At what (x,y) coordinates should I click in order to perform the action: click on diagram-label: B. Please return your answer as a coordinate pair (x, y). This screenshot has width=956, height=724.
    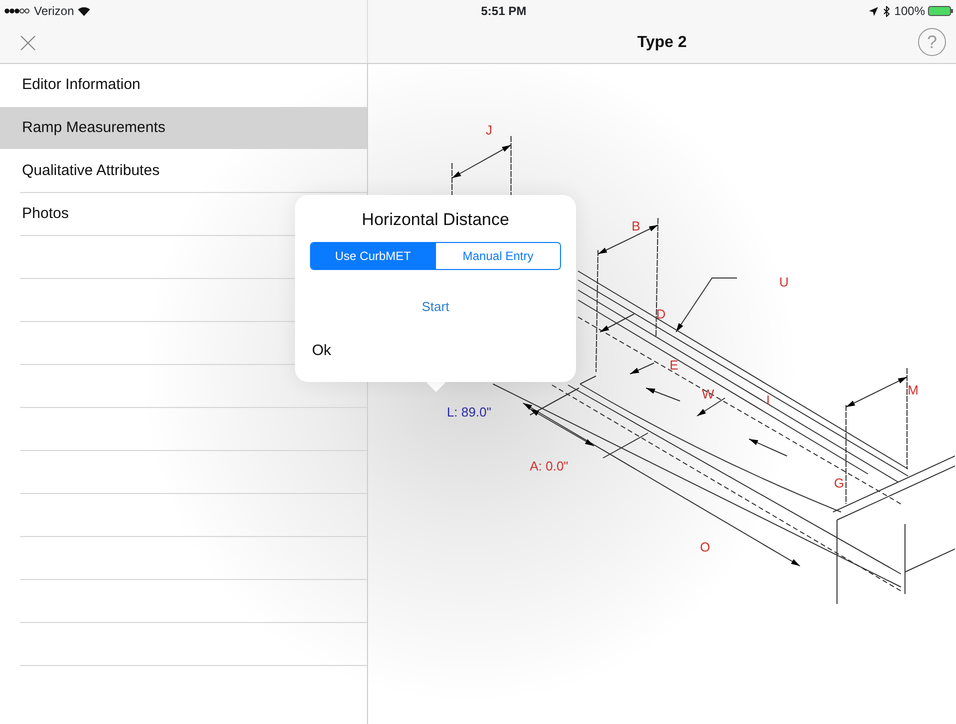
    Looking at the image, I should click on (636, 226).